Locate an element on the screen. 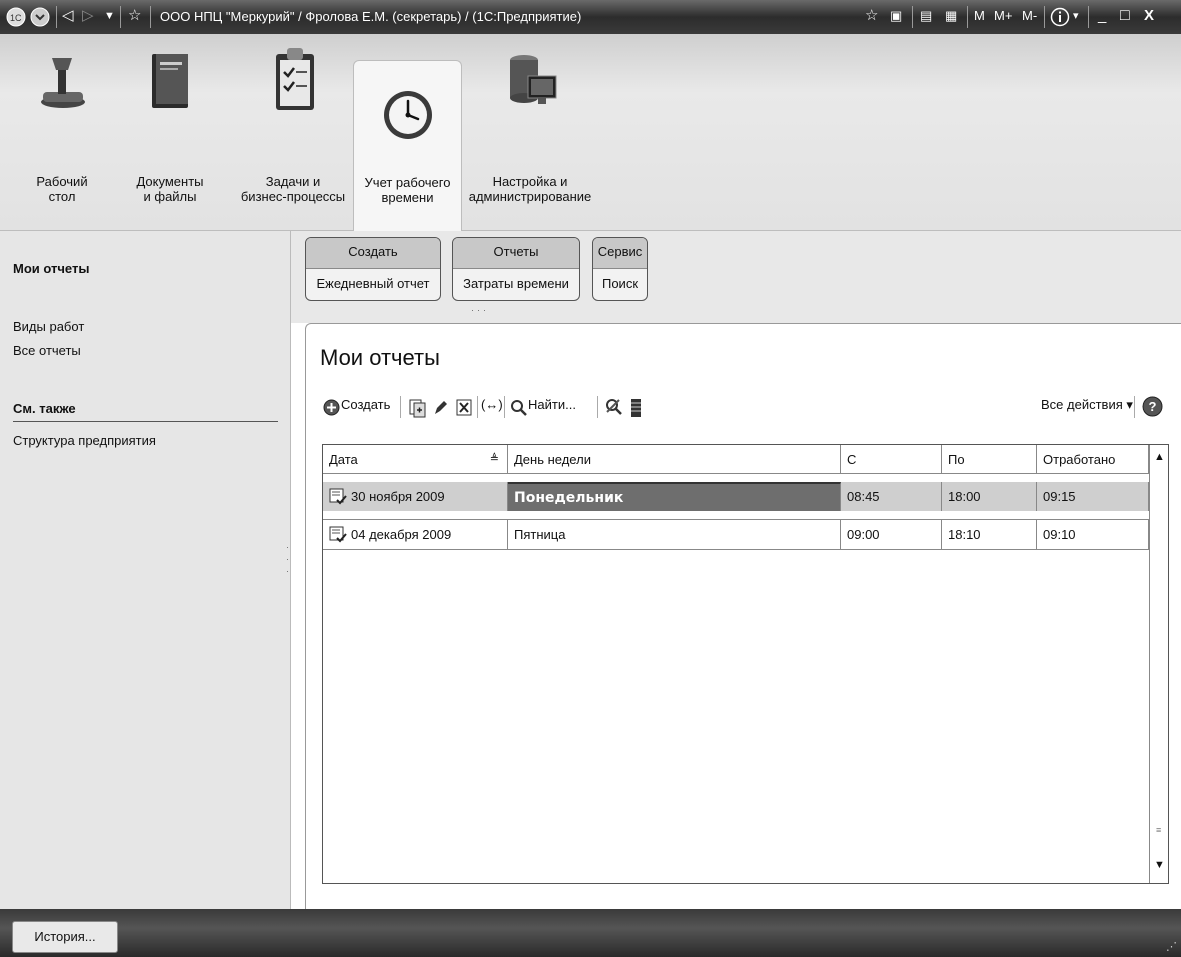 The image size is (1181, 957). column-header-date-label: Дата is located at coordinates (343, 459).